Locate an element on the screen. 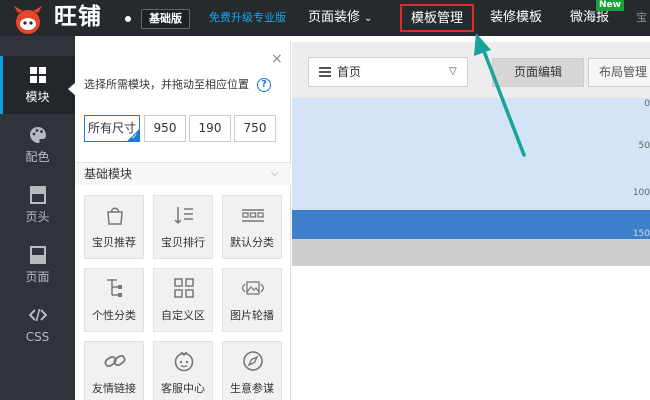  close-icon: × is located at coordinates (277, 59).